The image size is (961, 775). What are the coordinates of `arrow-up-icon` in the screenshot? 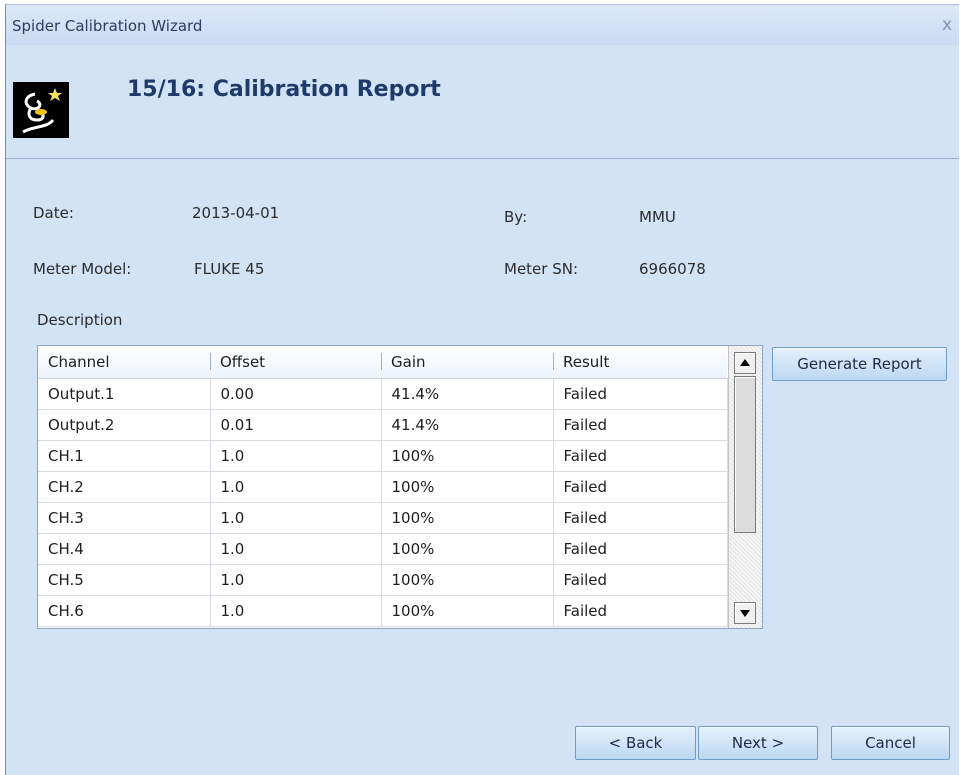 It's located at (745, 362).